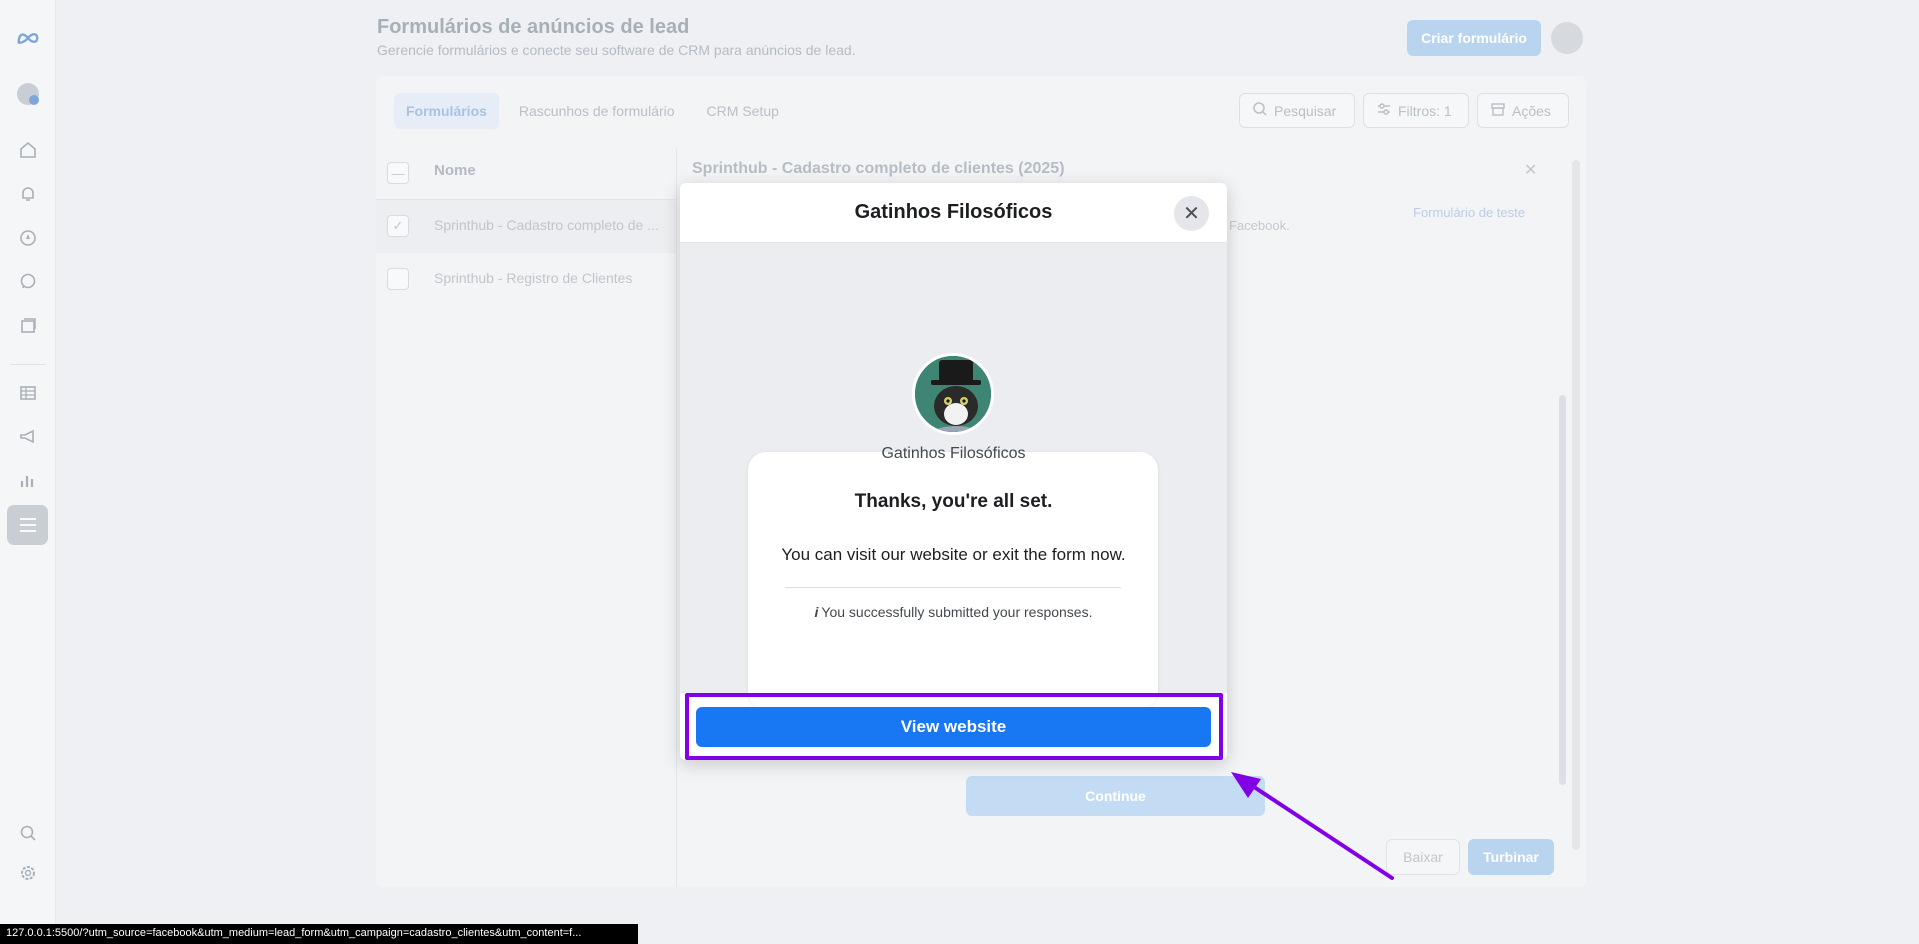 This screenshot has width=1919, height=944. I want to click on megaphone-icon, so click(28, 437).